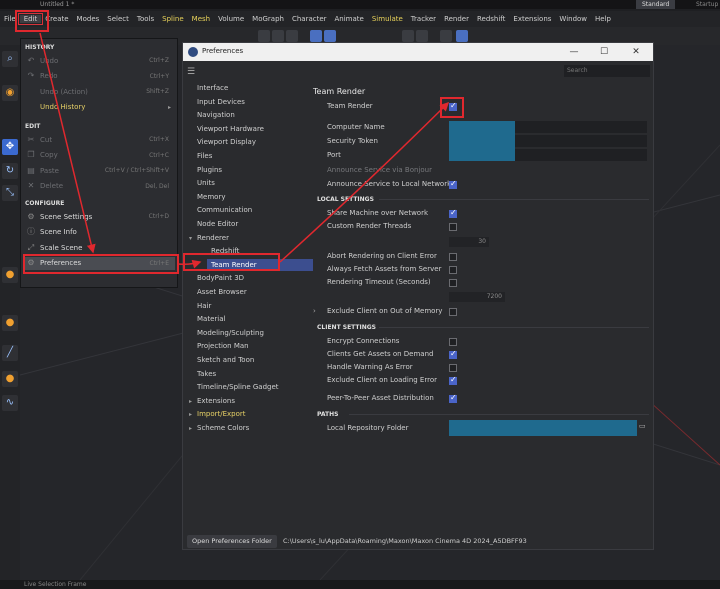 The height and width of the screenshot is (589, 720). Describe the element at coordinates (245, 129) in the screenshot. I see `tree-item-viewport-hardware: Viewport Hardware` at that location.